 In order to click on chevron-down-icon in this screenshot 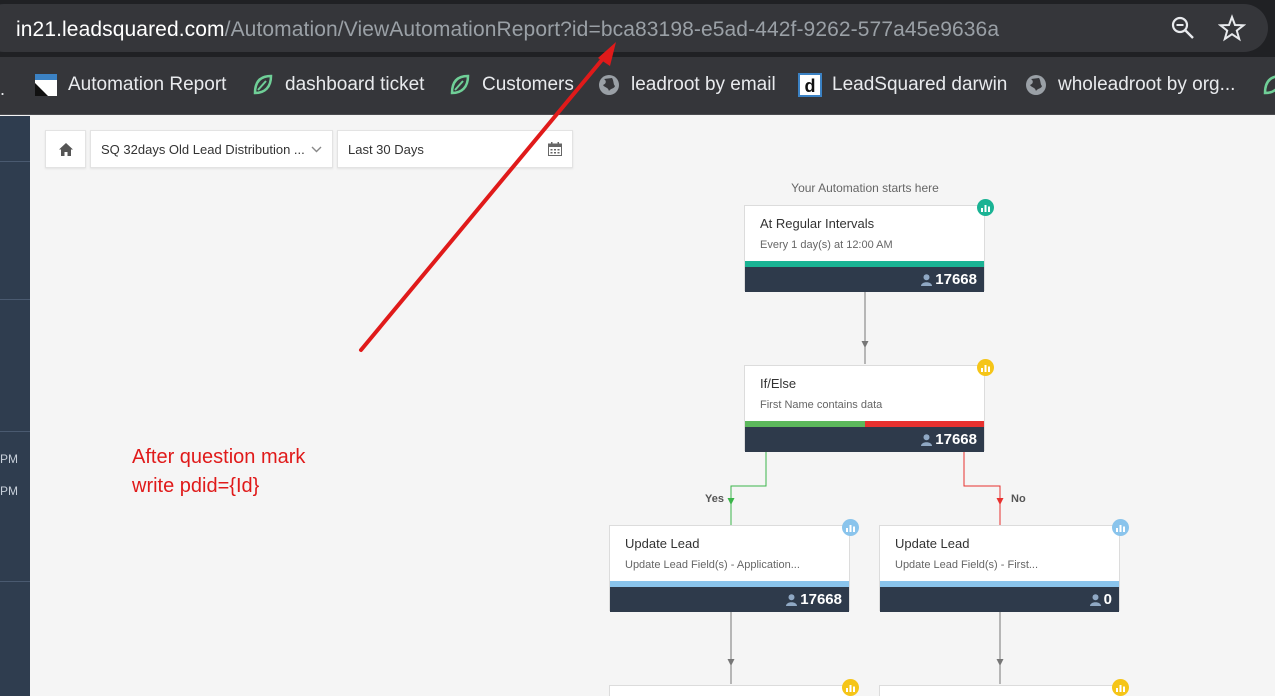, I will do `click(316, 149)`.